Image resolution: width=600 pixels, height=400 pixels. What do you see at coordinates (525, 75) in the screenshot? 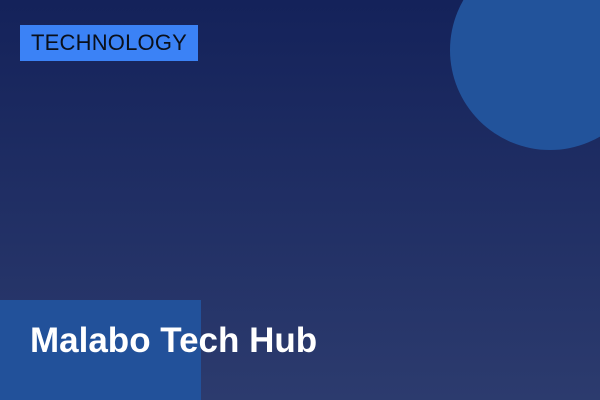
I see `decorative-circle` at bounding box center [525, 75].